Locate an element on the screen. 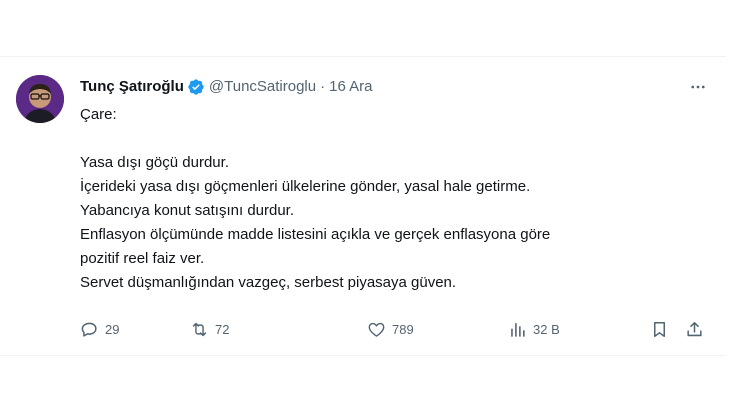 The height and width of the screenshot is (420, 730). tweet-line: Çare: is located at coordinates (98, 114).